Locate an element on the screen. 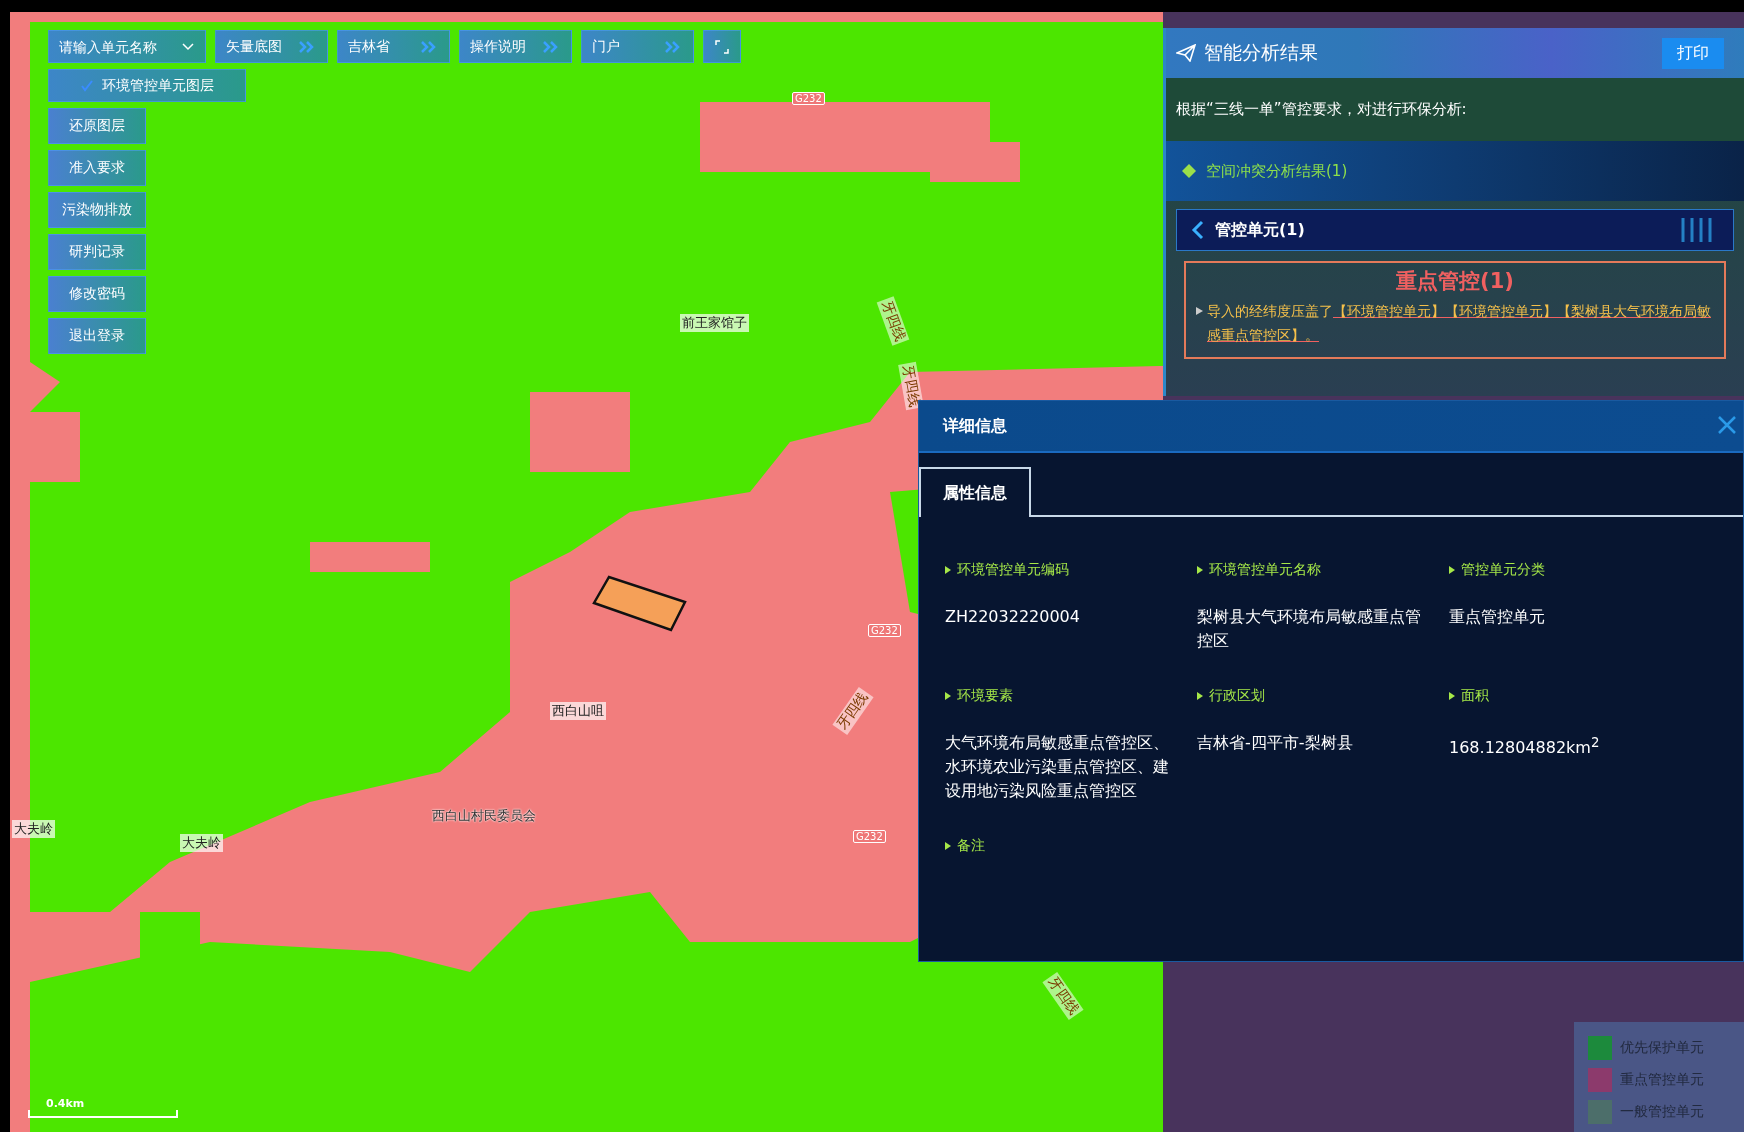  group-title: 管控单元(1) is located at coordinates (1260, 230).